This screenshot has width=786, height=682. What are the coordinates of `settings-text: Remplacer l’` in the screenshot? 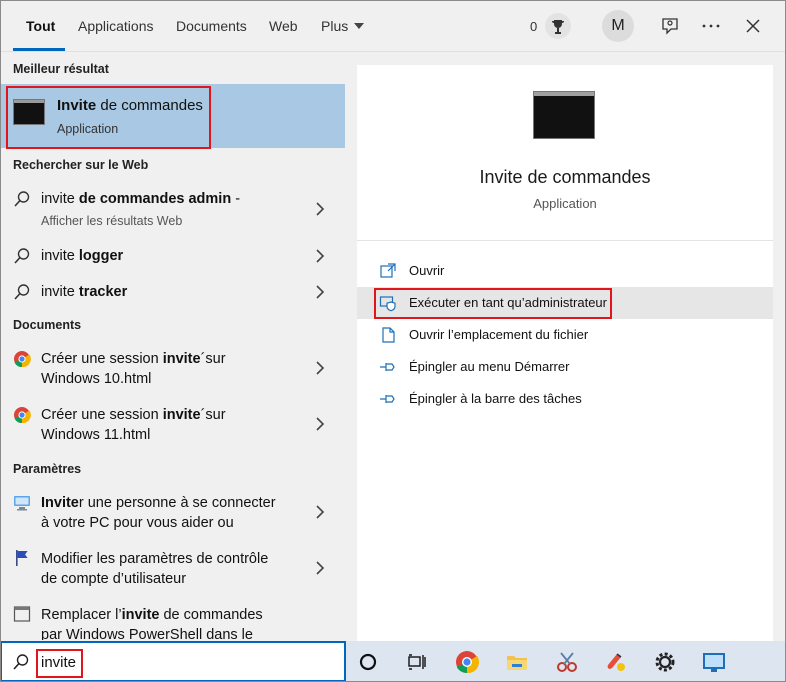 It's located at (81, 615).